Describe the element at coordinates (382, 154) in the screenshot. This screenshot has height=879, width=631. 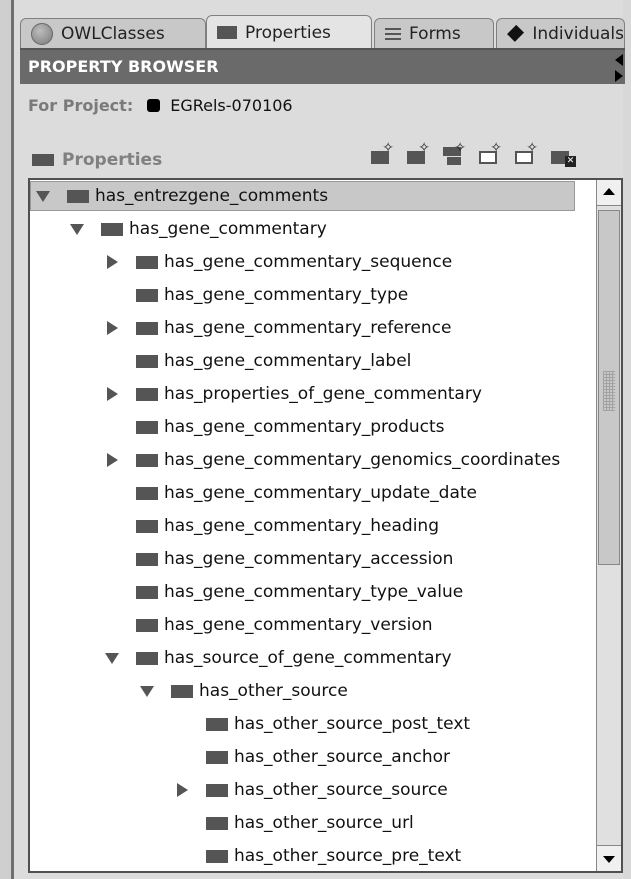
I see `create-property-button: ✧` at that location.